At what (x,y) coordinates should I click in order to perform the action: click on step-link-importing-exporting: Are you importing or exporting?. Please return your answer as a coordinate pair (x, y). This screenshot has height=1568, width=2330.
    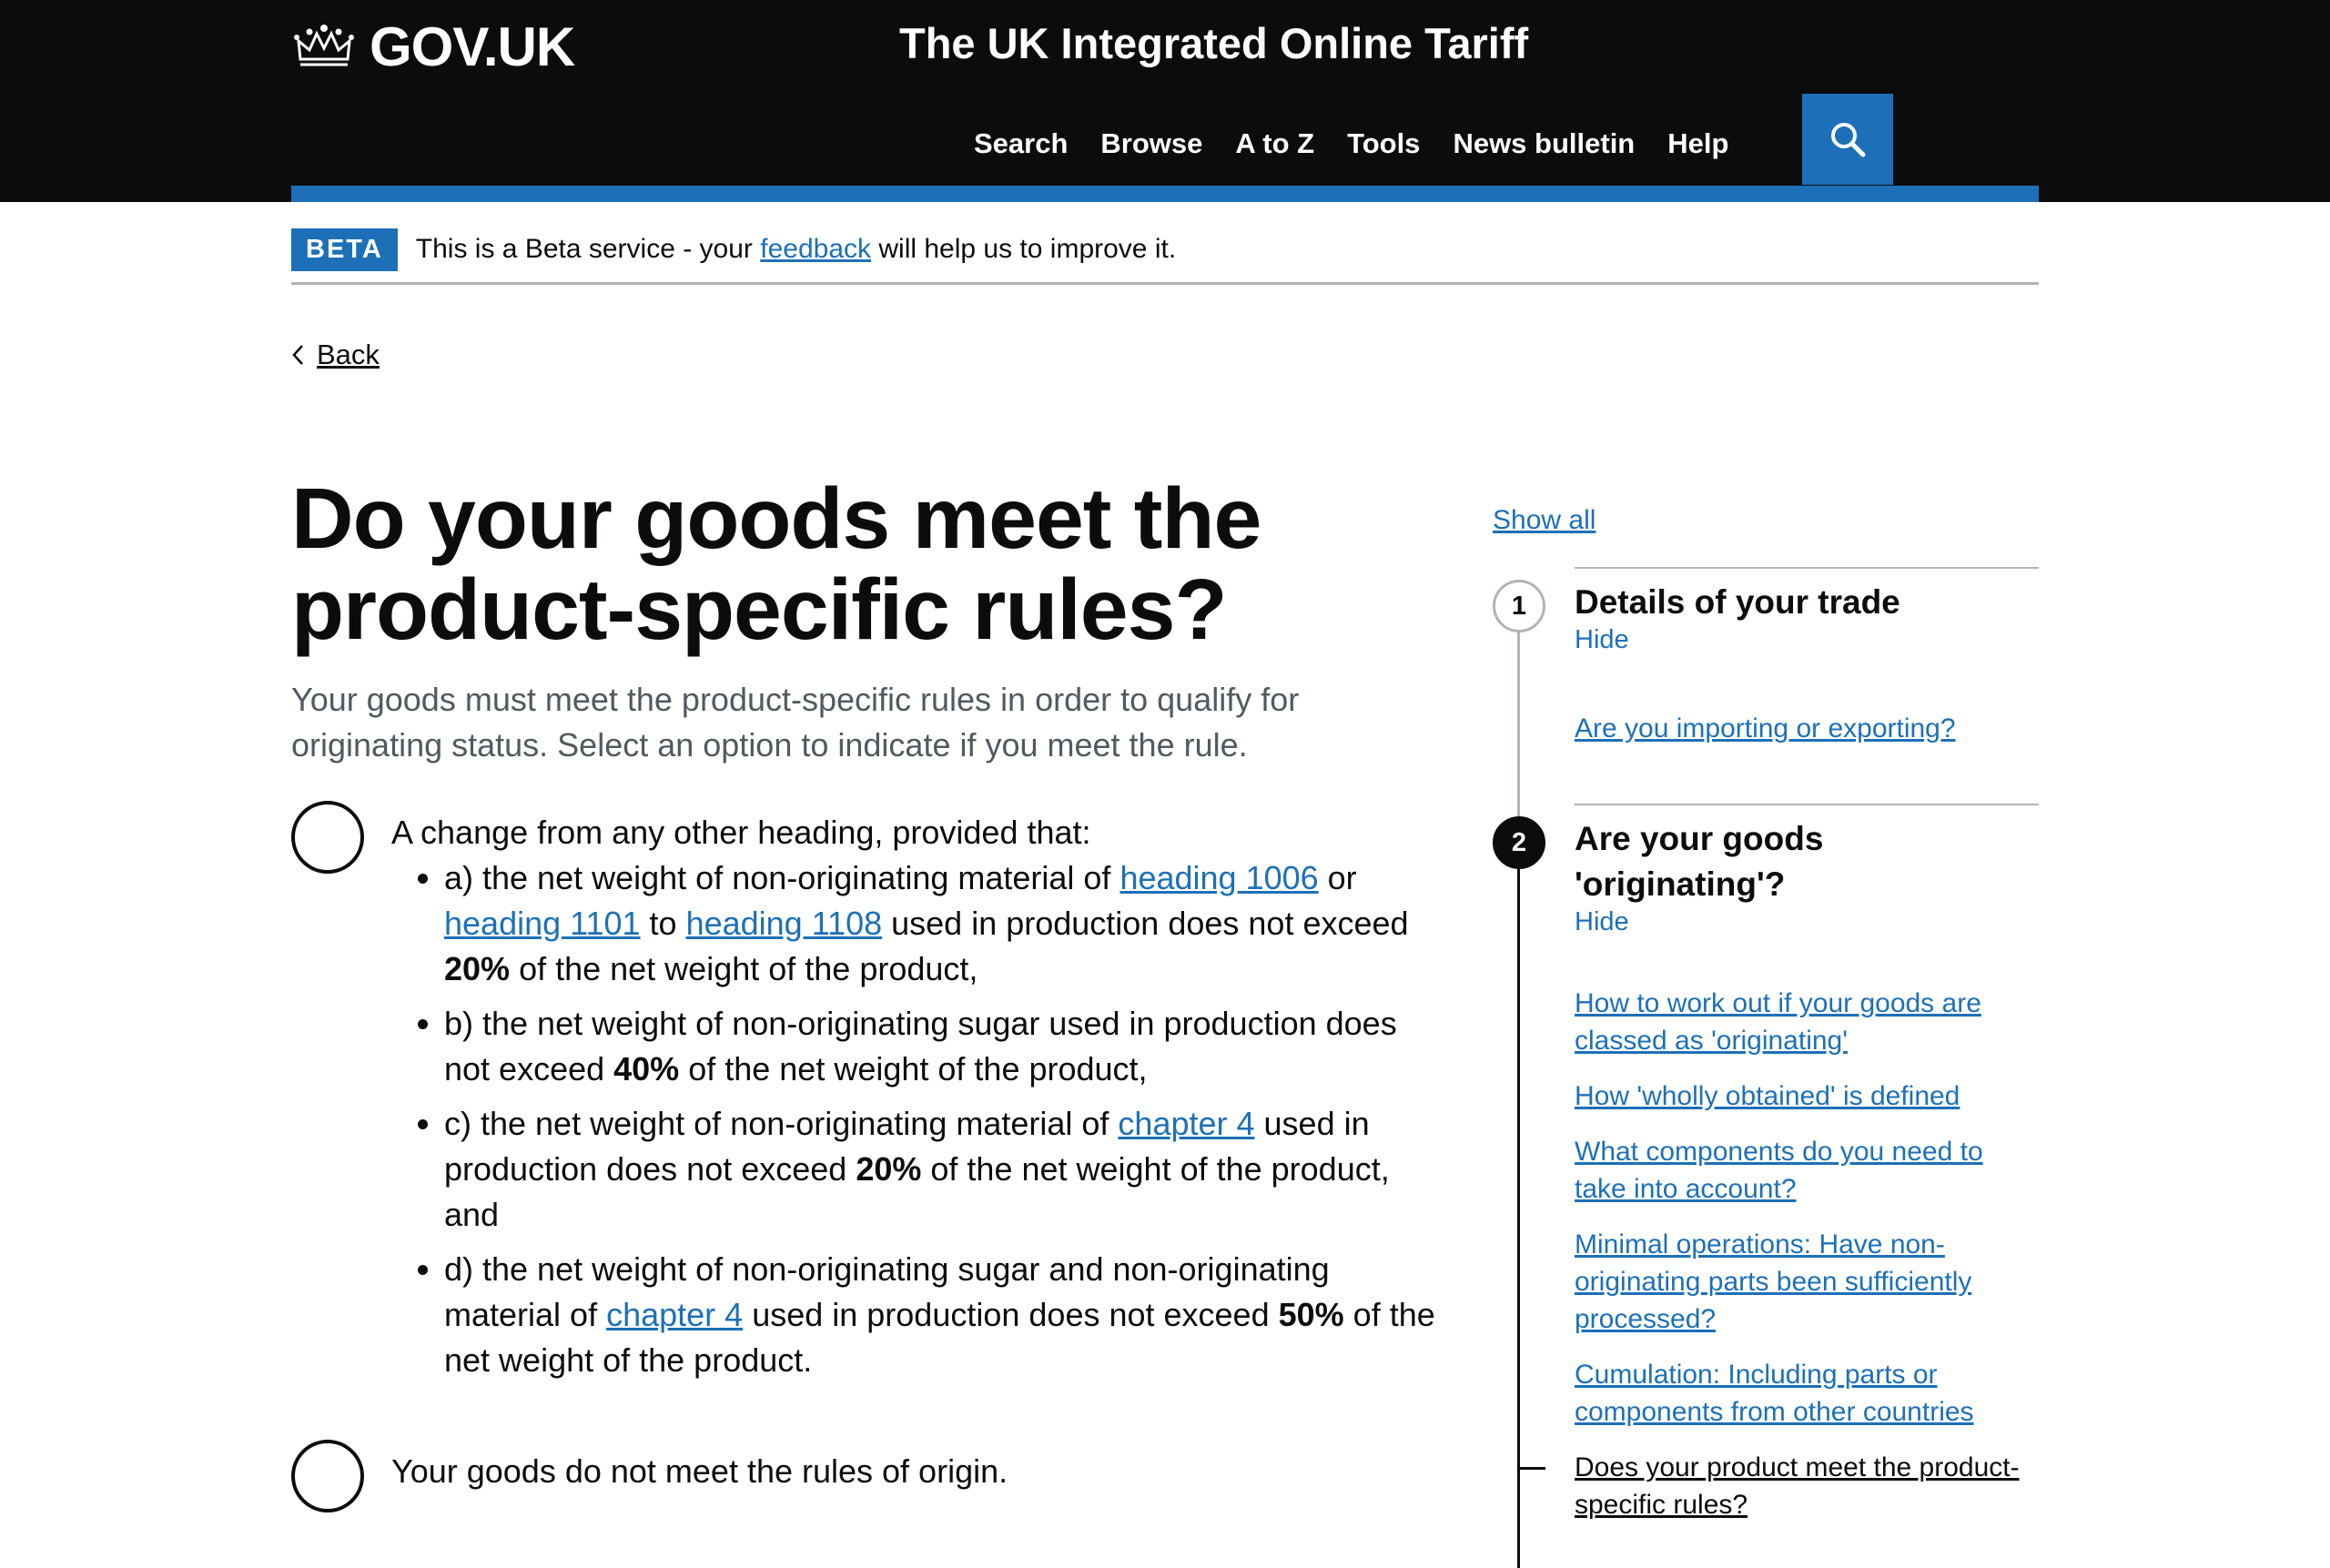
    Looking at the image, I should click on (1807, 728).